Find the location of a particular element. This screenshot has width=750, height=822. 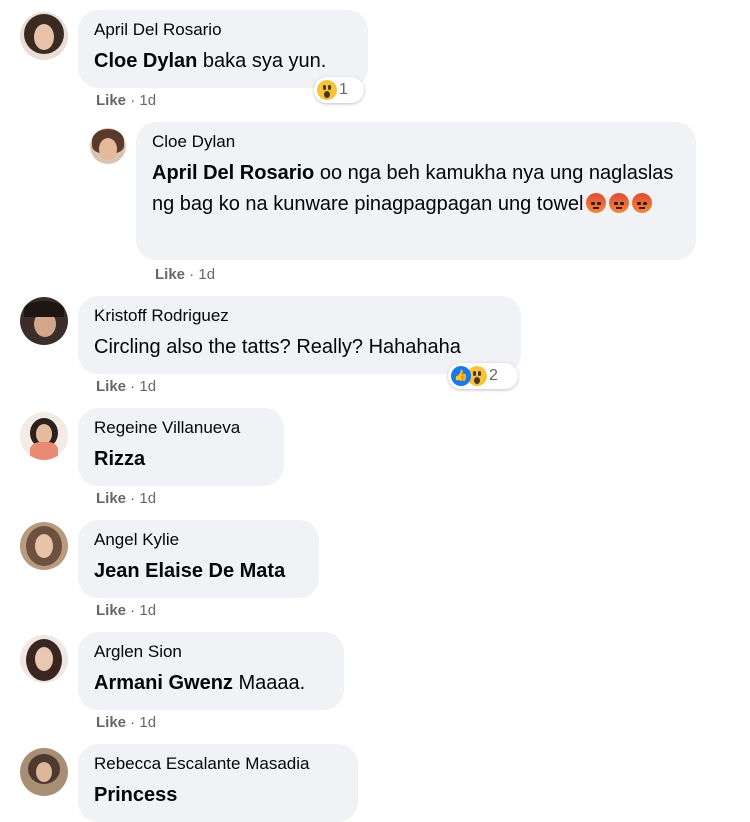

mention-link: Armani Gwenz is located at coordinates (163, 683).